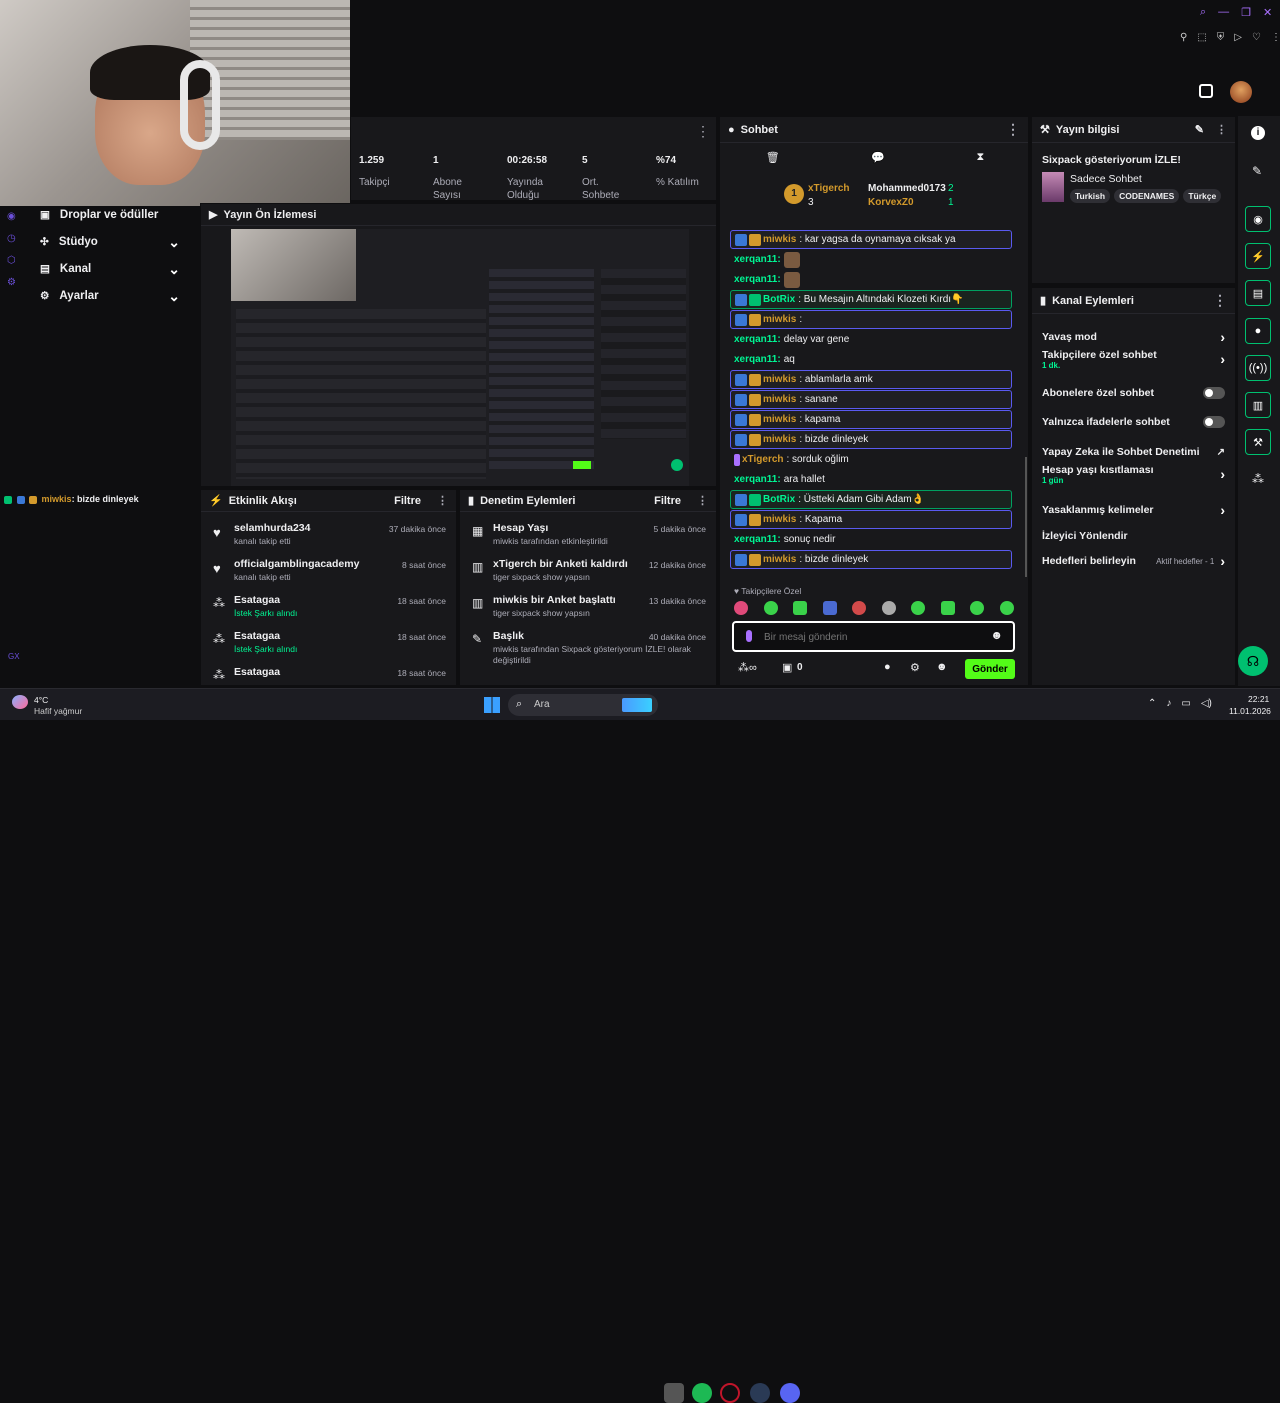 The height and width of the screenshot is (1403, 1280). I want to click on extension-icon: ⬡, so click(13, 261).